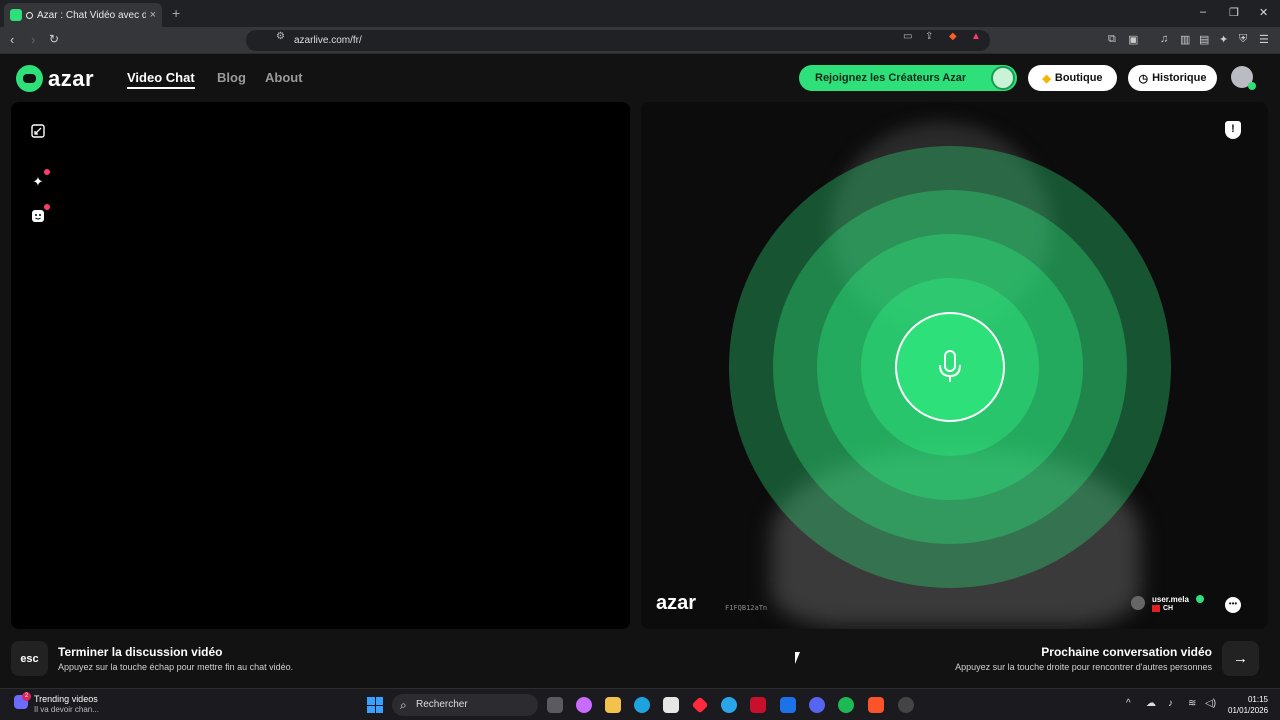 Image resolution: width=1280 pixels, height=720 pixels. What do you see at coordinates (1126, 652) in the screenshot?
I see `next-chat-title: Prochaine conversation vidéo` at bounding box center [1126, 652].